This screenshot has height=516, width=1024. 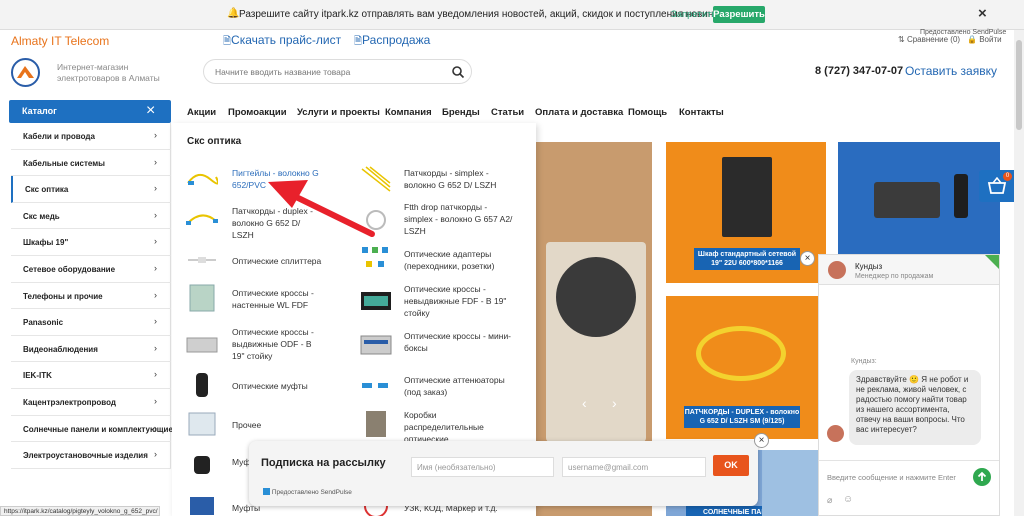 I want to click on sale-link: 🗎Распродажа, so click(x=392, y=42).